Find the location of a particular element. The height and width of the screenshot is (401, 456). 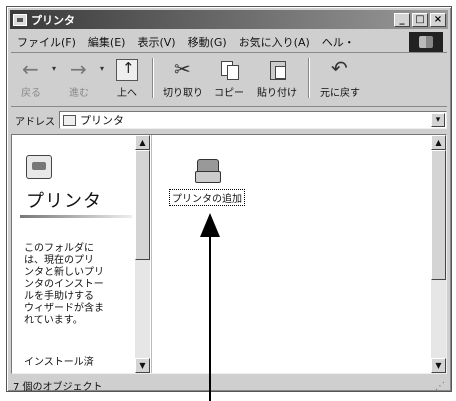

menu-bar: ファイル(F) 編集(E) 表示(V) 移動(G) お気に入り(A) ヘル・ is located at coordinates (229, 42).